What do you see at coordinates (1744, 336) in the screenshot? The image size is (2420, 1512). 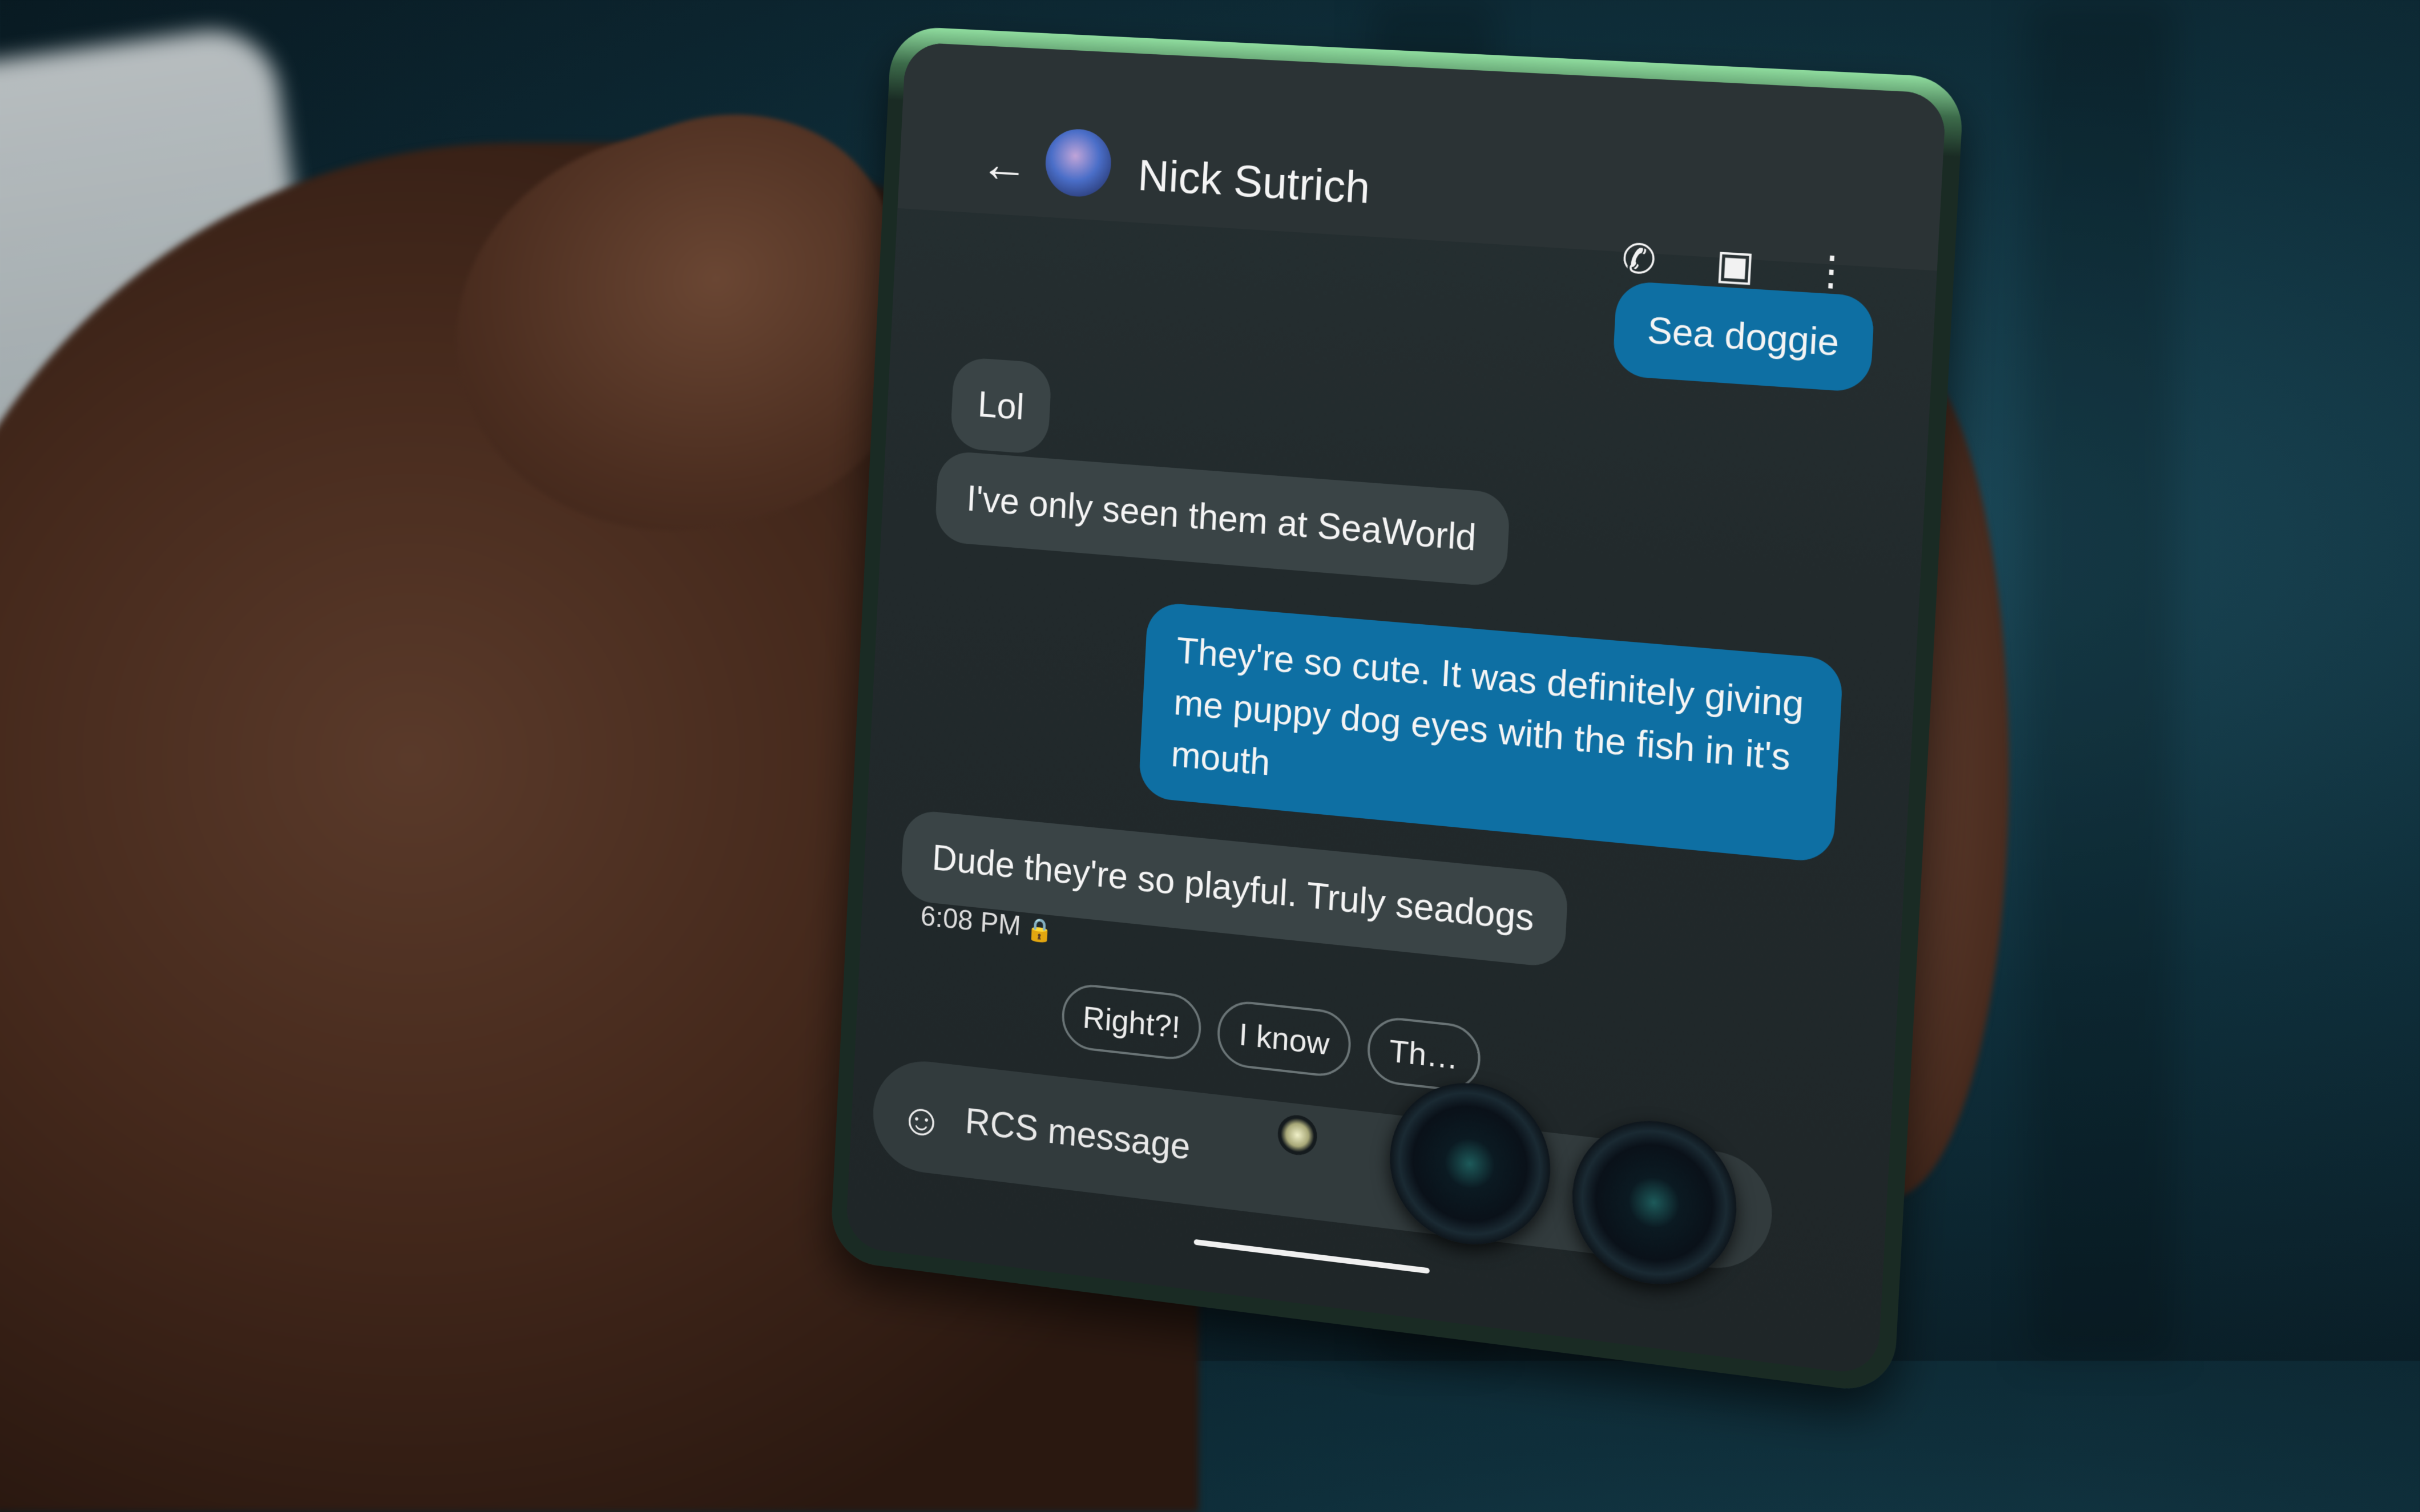 I see `message-bubble-outgoing: Sea doggie` at bounding box center [1744, 336].